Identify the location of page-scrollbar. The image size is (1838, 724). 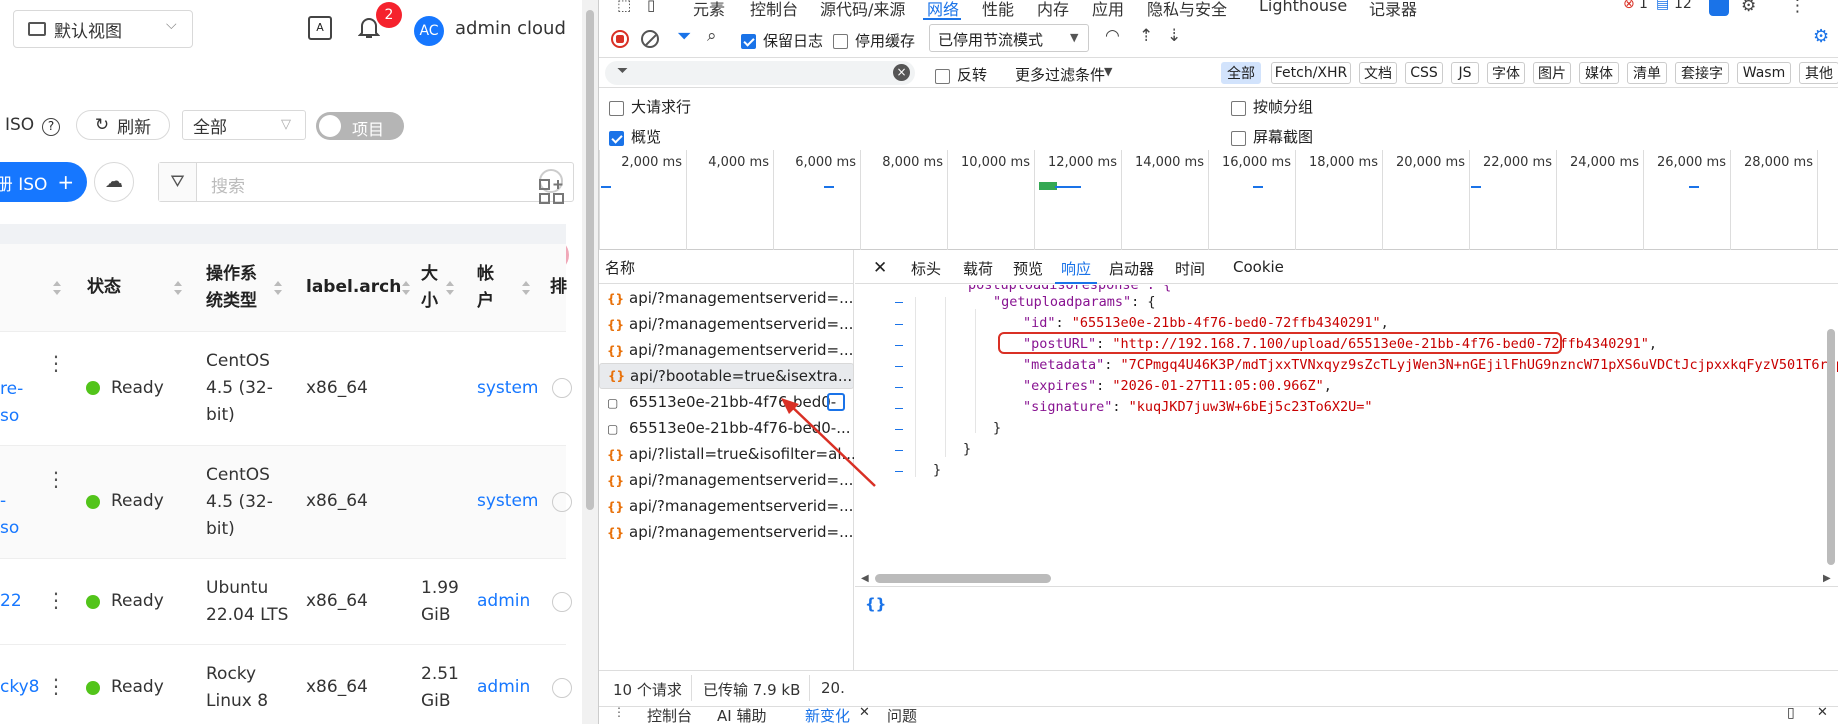
(590, 362).